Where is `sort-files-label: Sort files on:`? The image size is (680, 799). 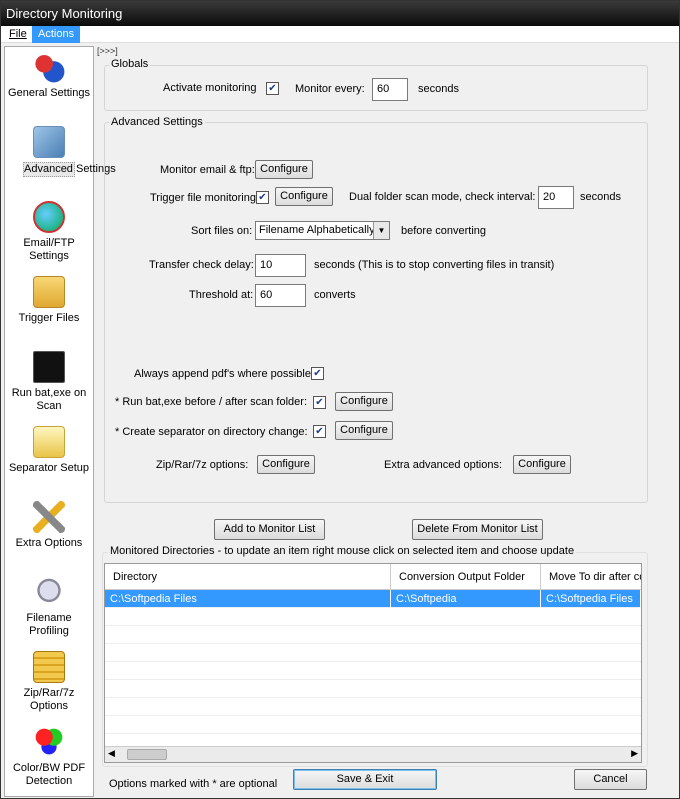
sort-files-label: Sort files on: is located at coordinates (222, 231).